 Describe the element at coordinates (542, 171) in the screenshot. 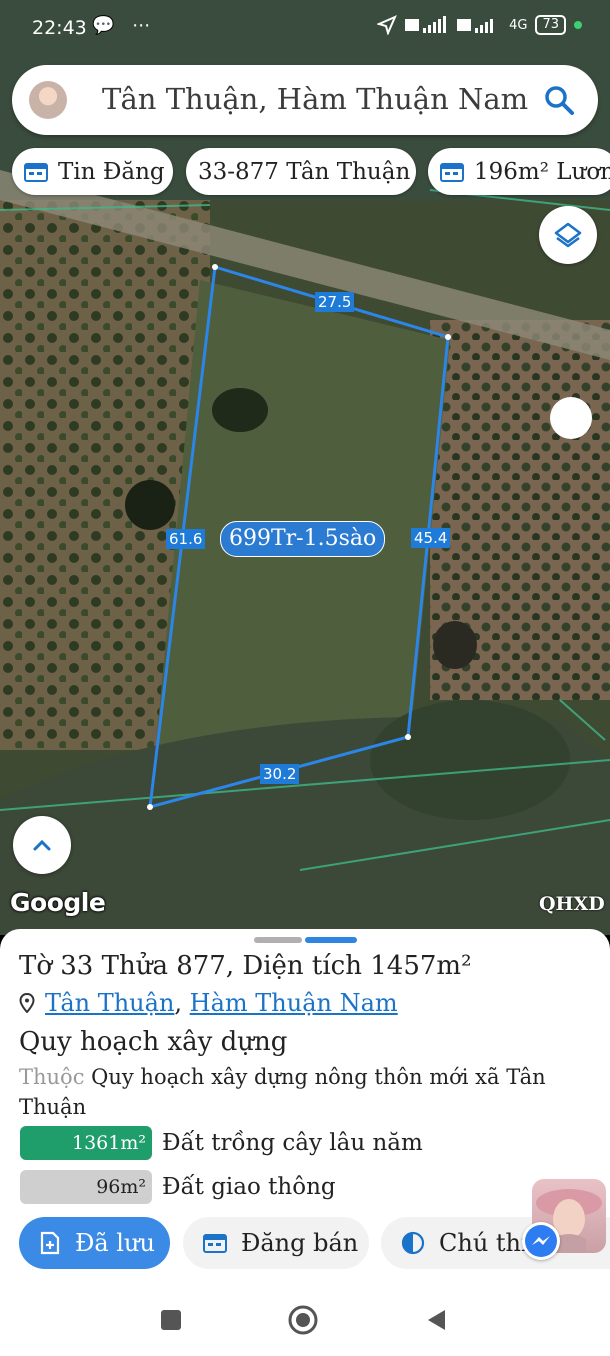

I see `chip-label: 196m² Lươn` at that location.